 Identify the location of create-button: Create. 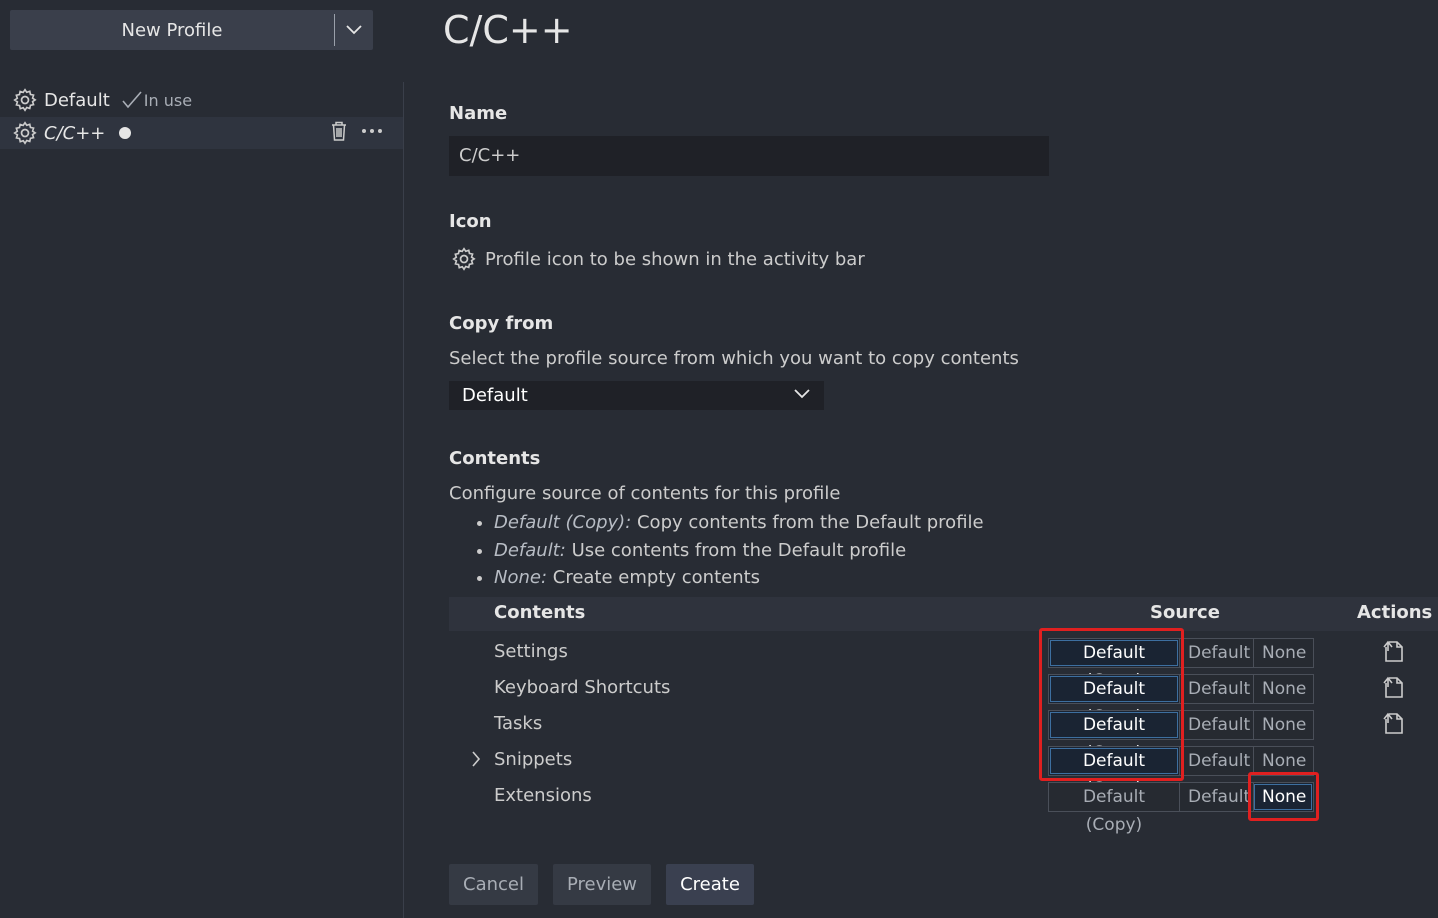
(710, 884).